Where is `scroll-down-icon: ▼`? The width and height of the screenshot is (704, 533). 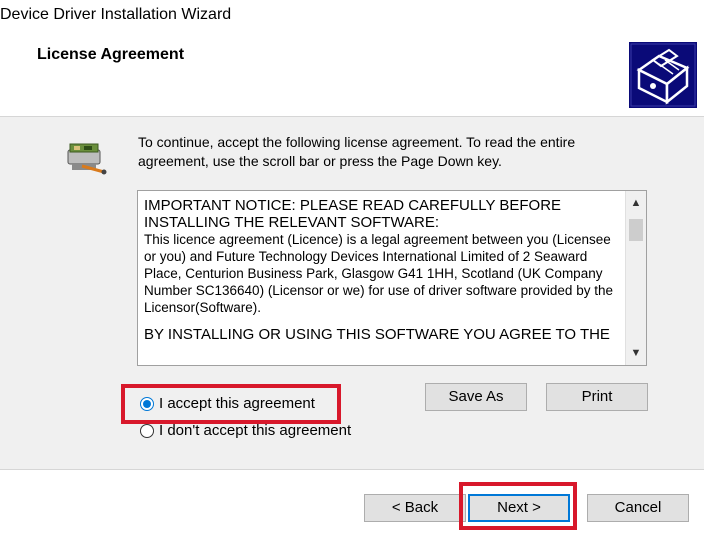
scroll-down-icon: ▼ is located at coordinates (636, 353).